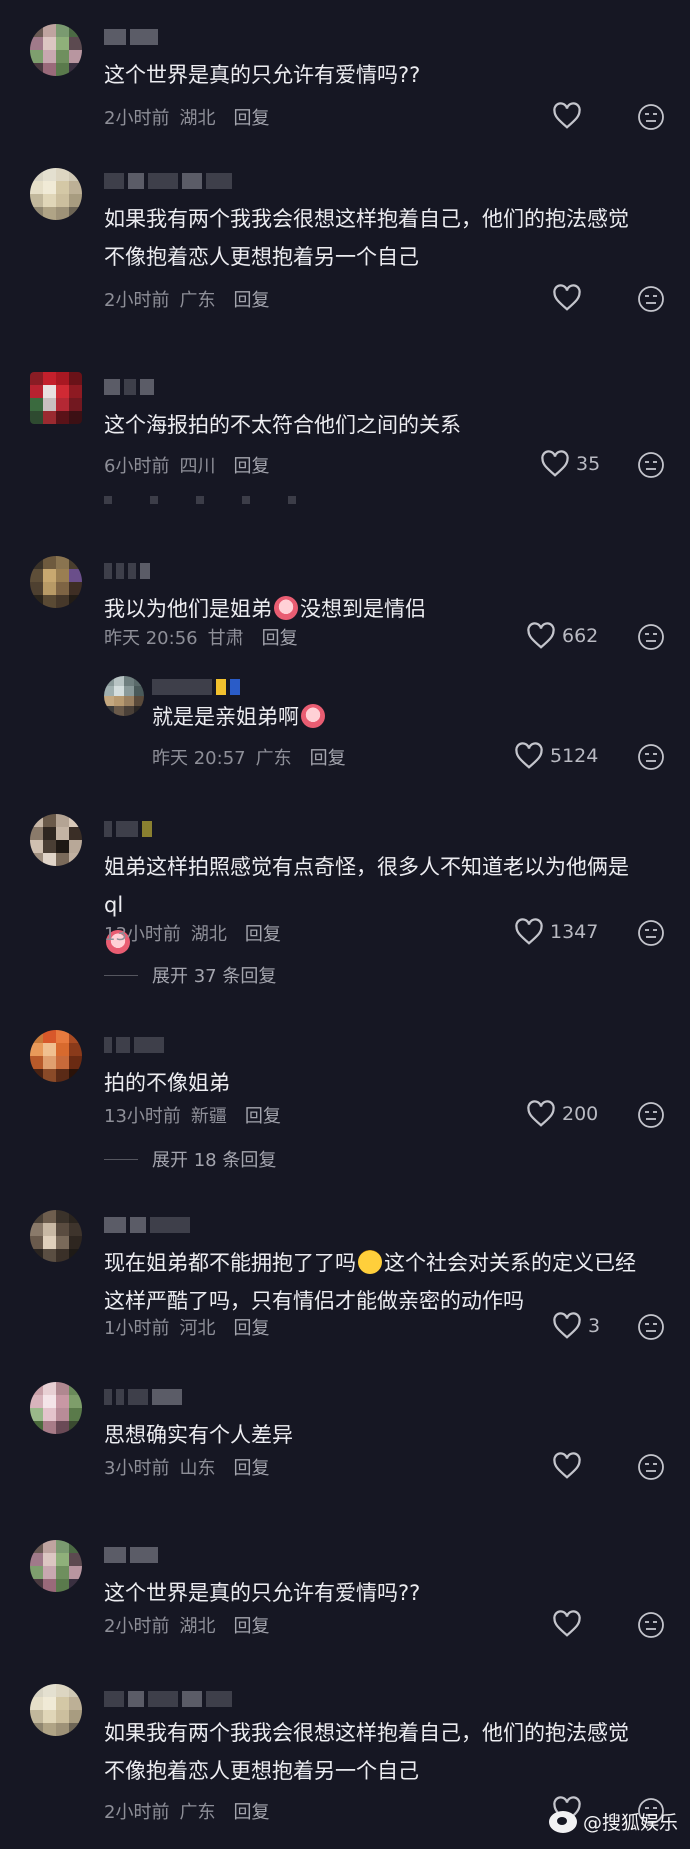 The width and height of the screenshot is (690, 1849). Describe the element at coordinates (186, 1327) in the screenshot. I see `comment-meta: 1小时前 河北 回复` at that location.